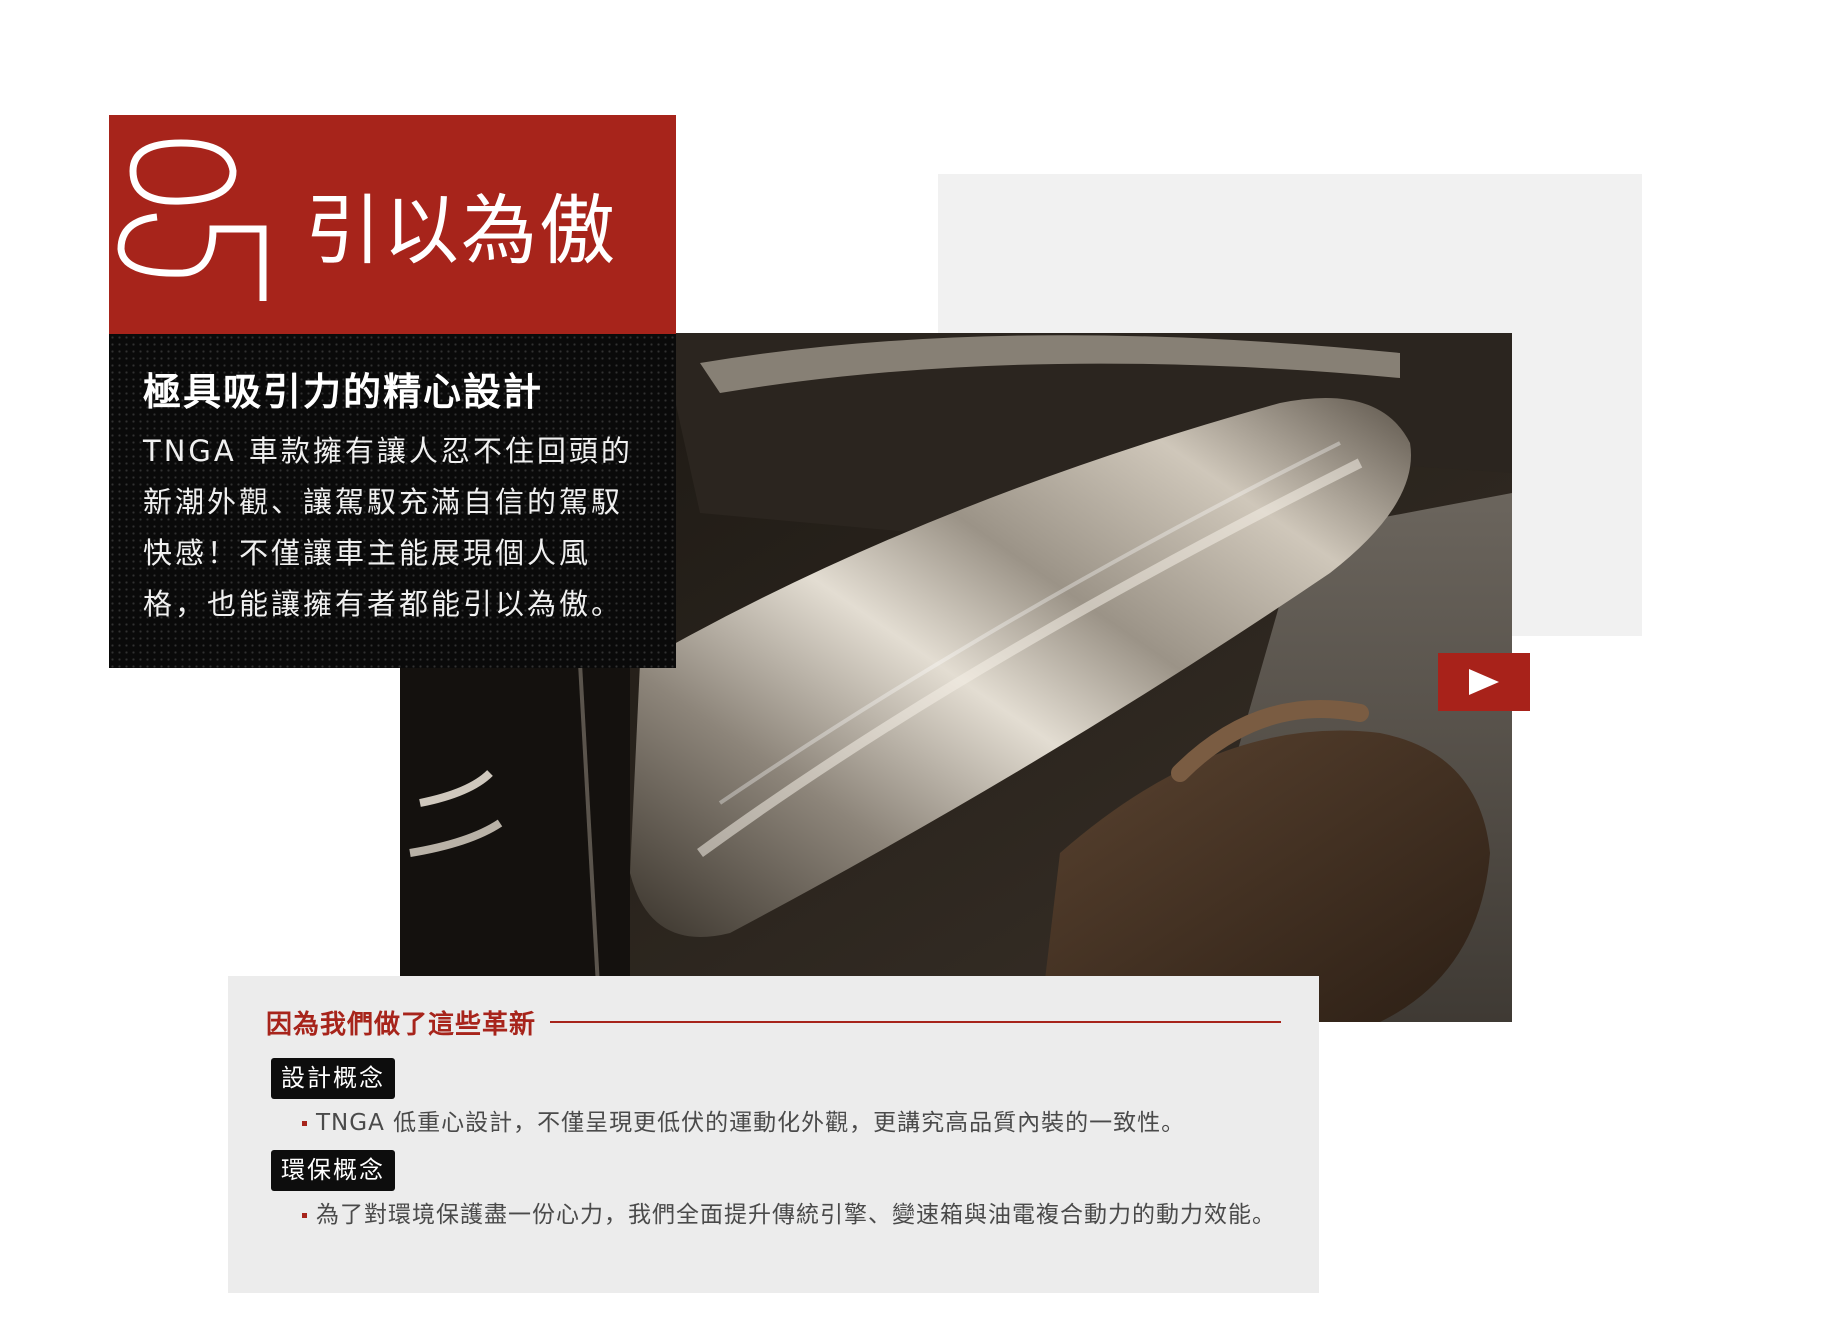 The height and width of the screenshot is (1344, 1824). What do you see at coordinates (333, 1170) in the screenshot?
I see `tag-eco-concept: 環保概念` at bounding box center [333, 1170].